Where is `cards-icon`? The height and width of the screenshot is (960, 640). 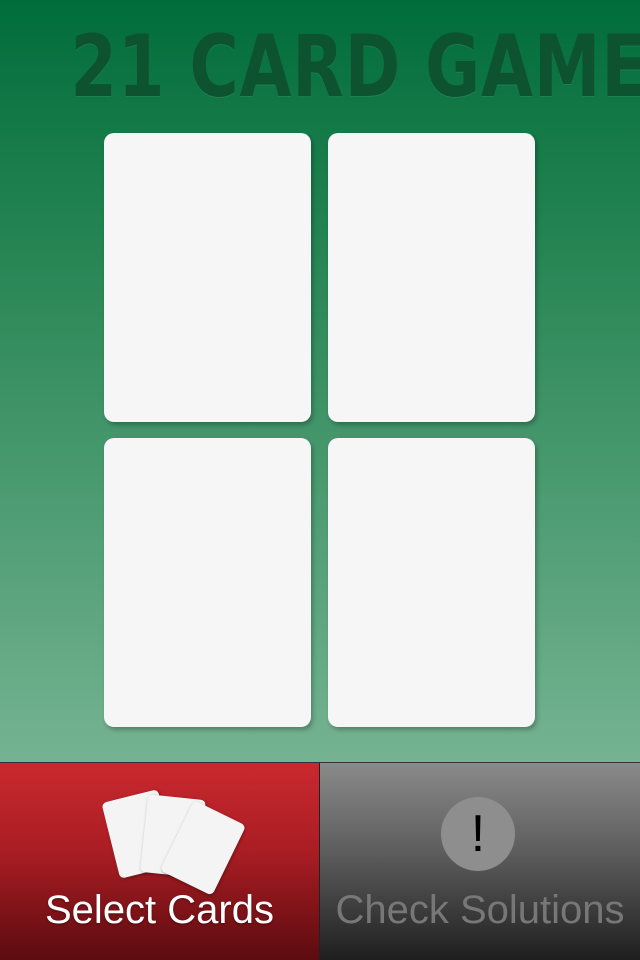
cards-icon is located at coordinates (172, 842).